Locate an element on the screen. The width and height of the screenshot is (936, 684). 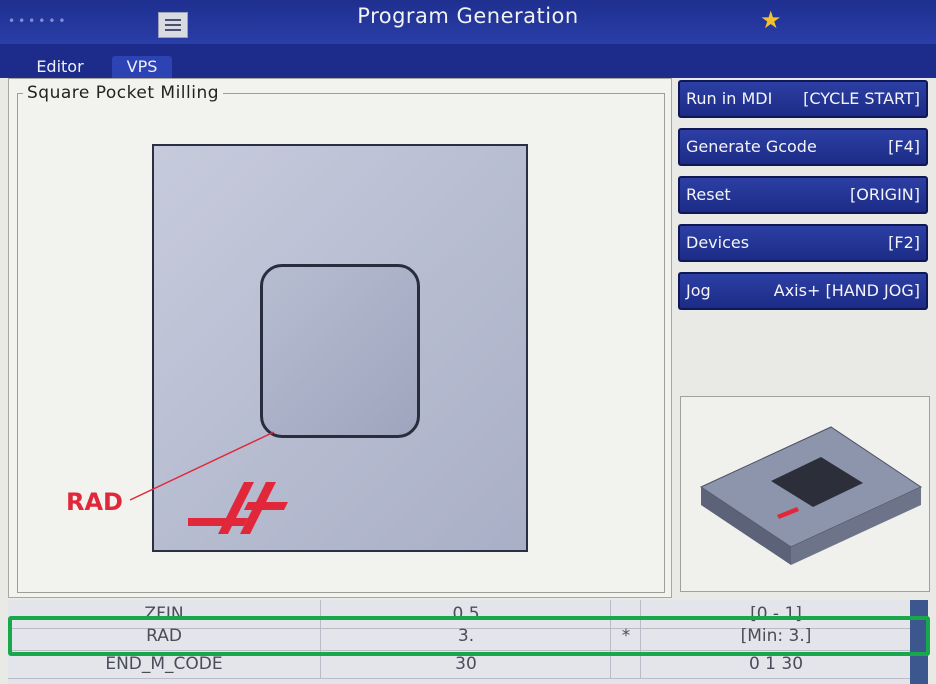
pocket-3d-preview-icon is located at coordinates (811, 495).